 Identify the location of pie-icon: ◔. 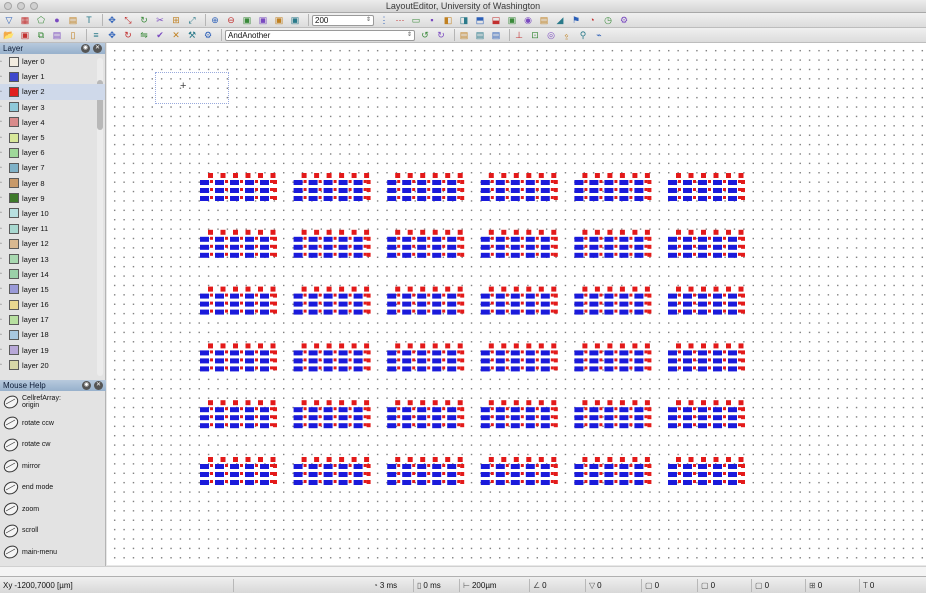
(592, 20).